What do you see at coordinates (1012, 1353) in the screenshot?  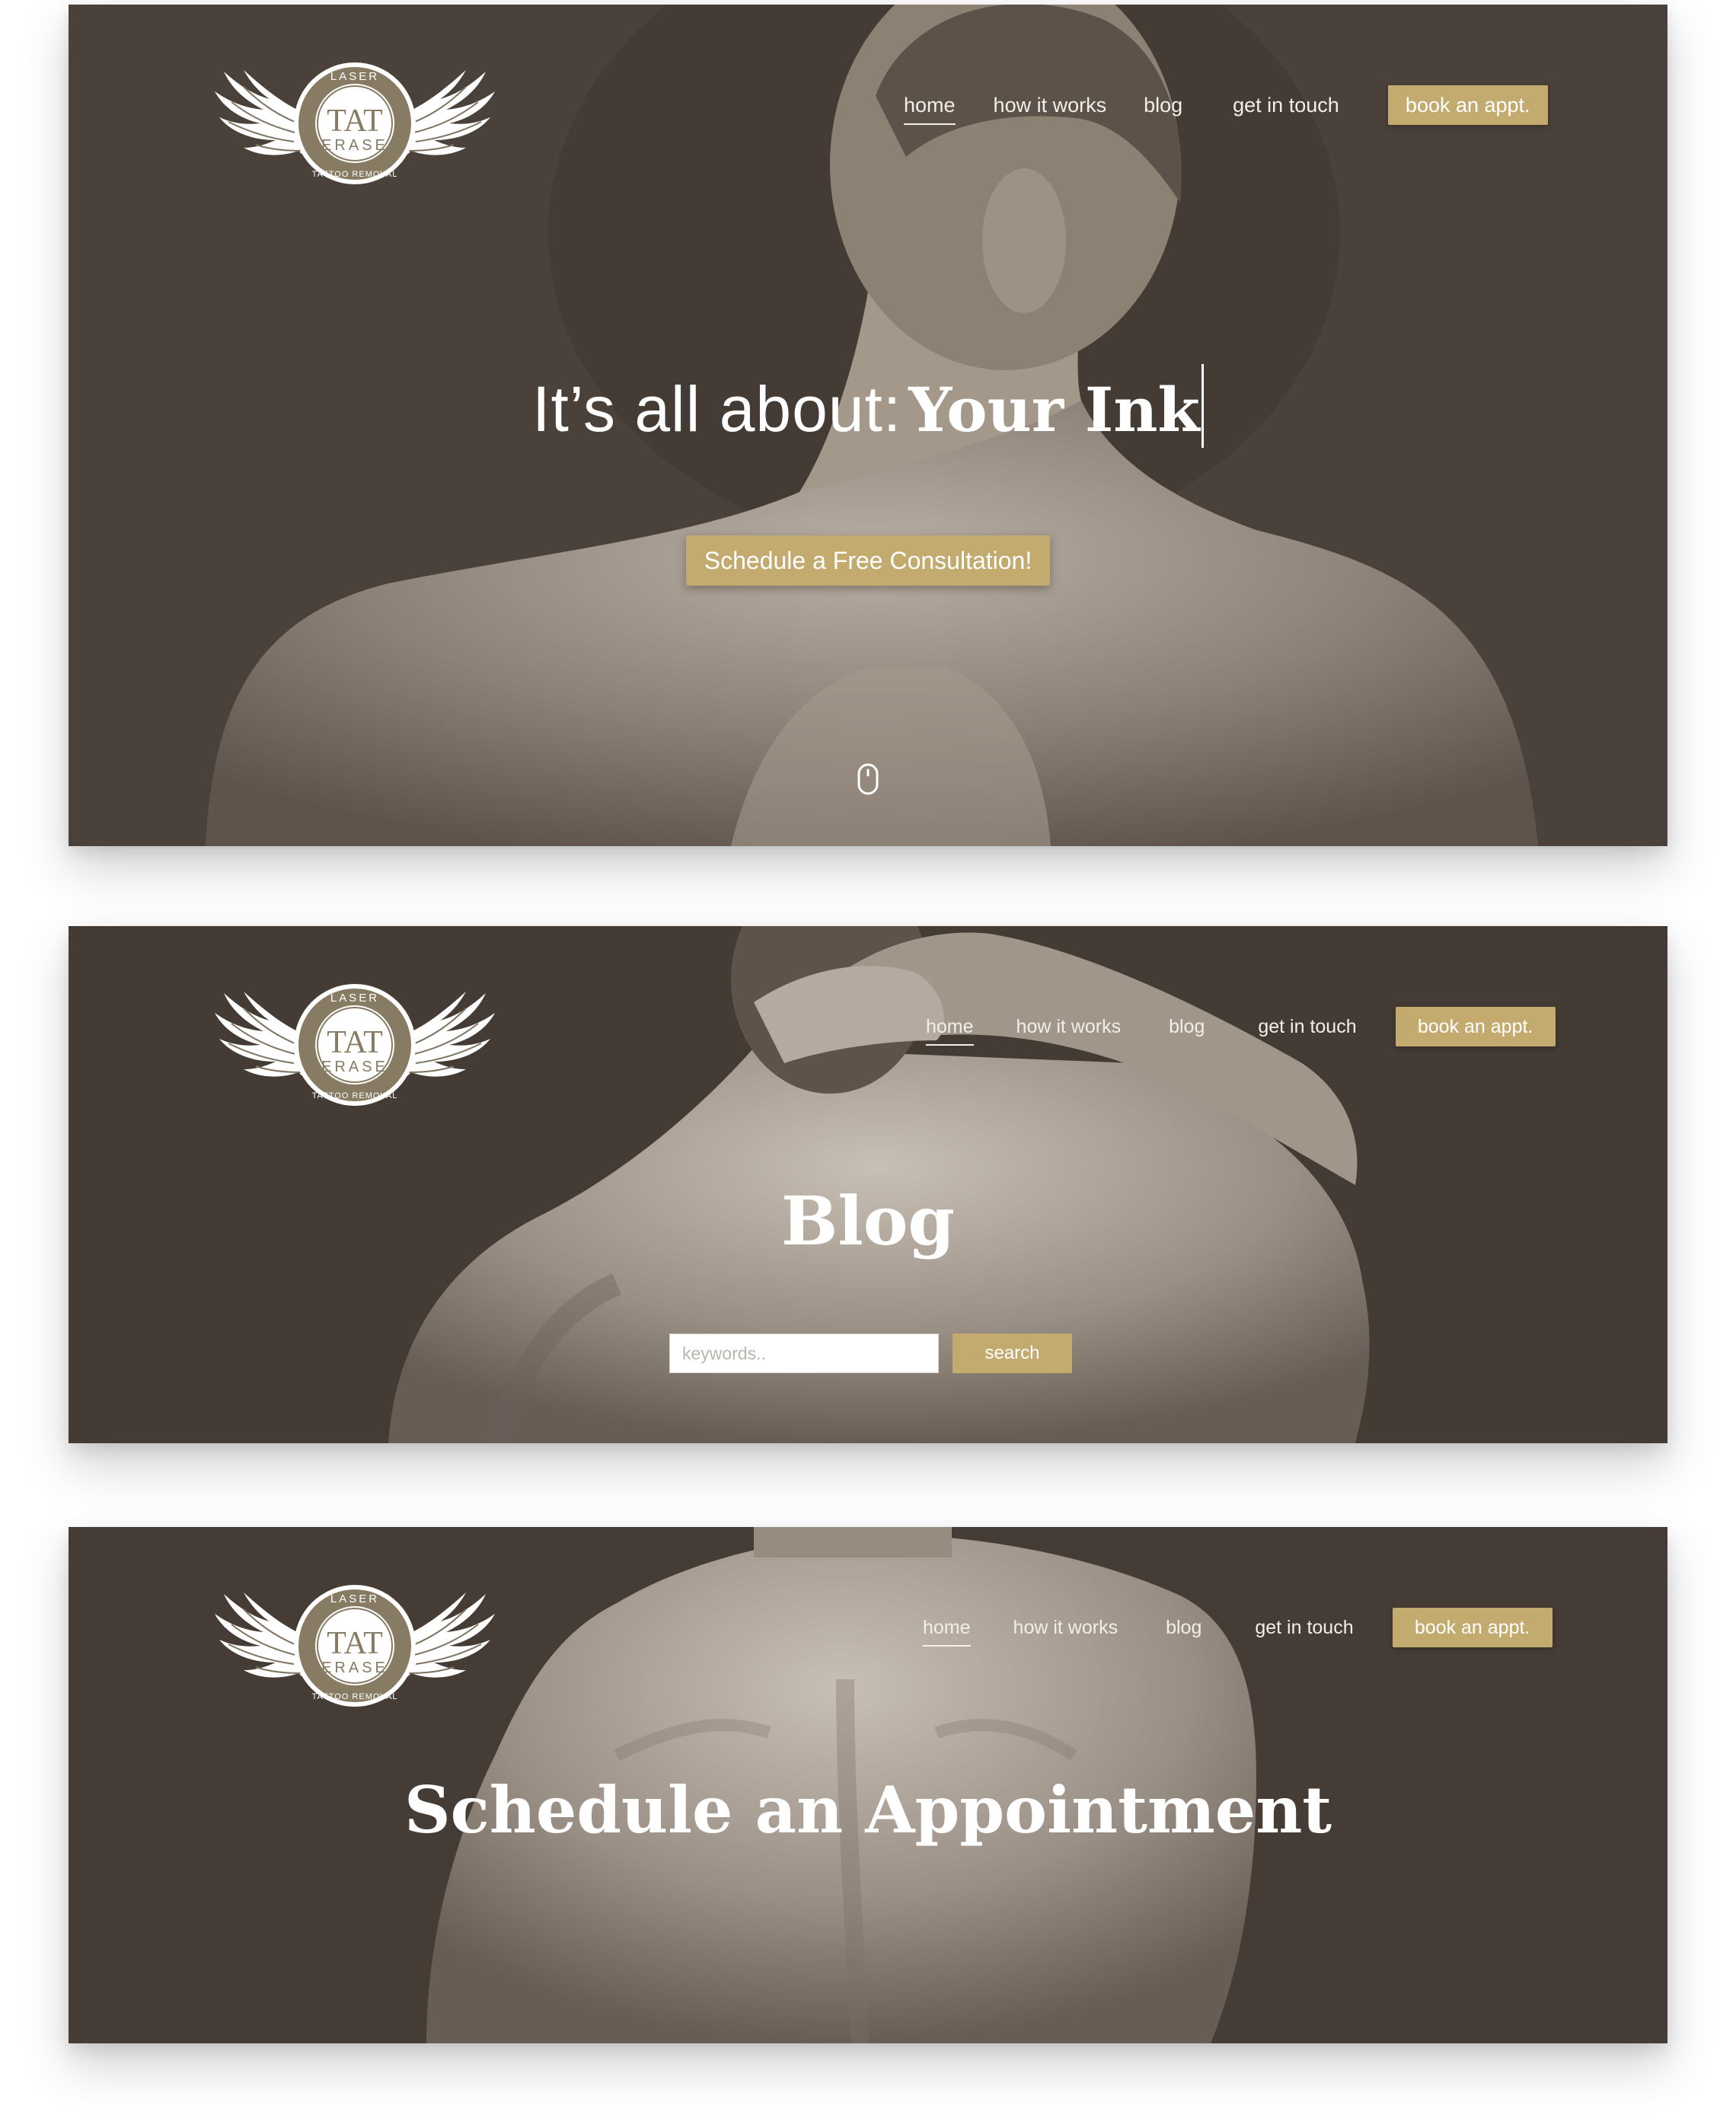 I see `blog-search-button: search` at bounding box center [1012, 1353].